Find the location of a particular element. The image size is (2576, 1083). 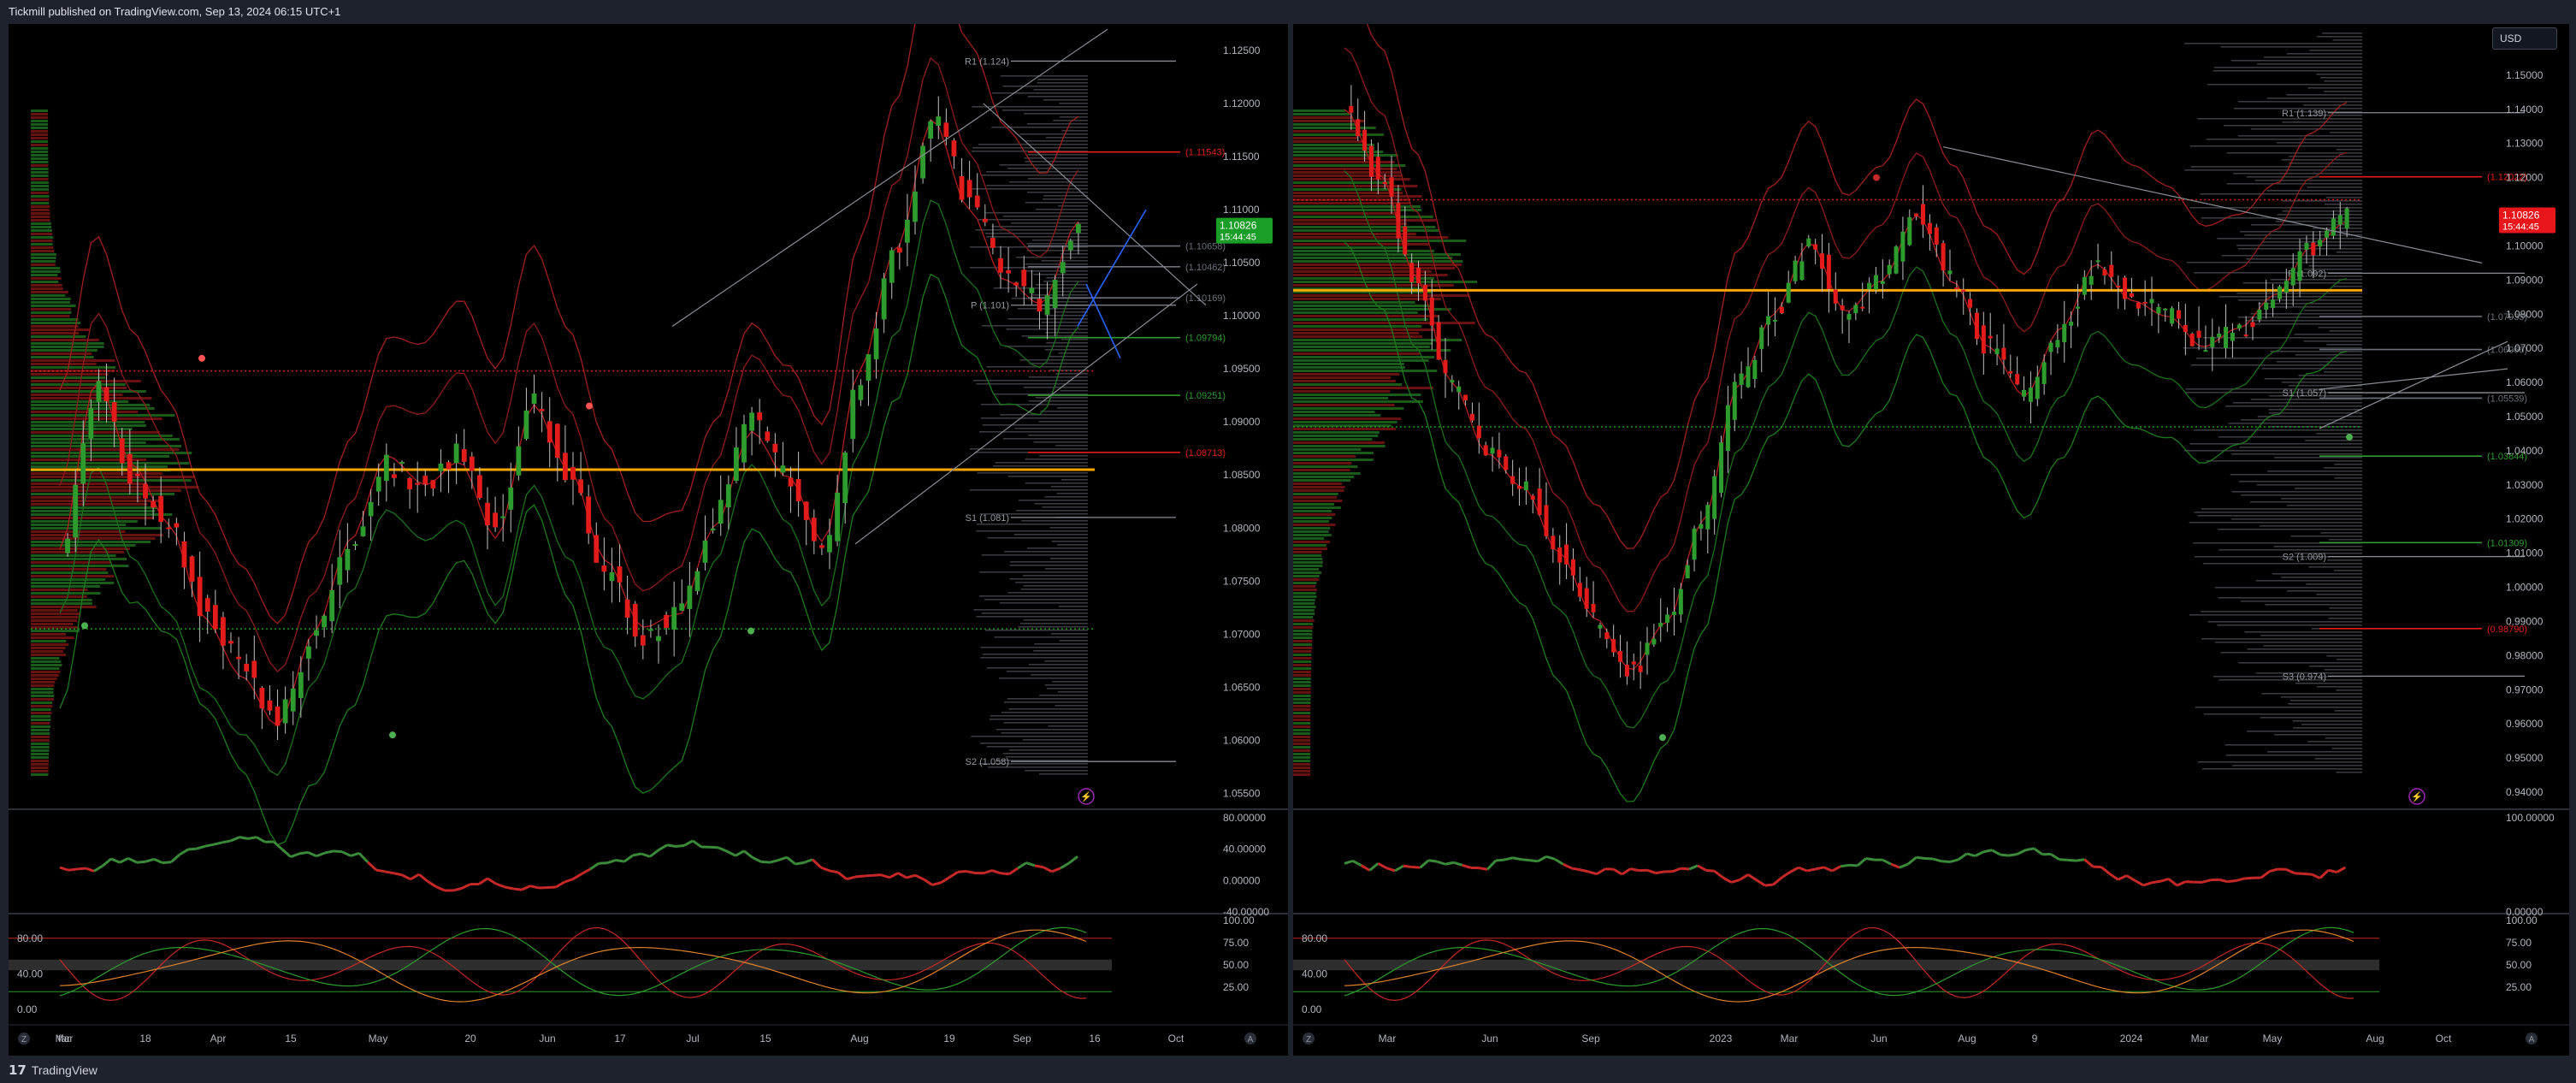

price-tick-label: 1.11500 is located at coordinates (1241, 157).